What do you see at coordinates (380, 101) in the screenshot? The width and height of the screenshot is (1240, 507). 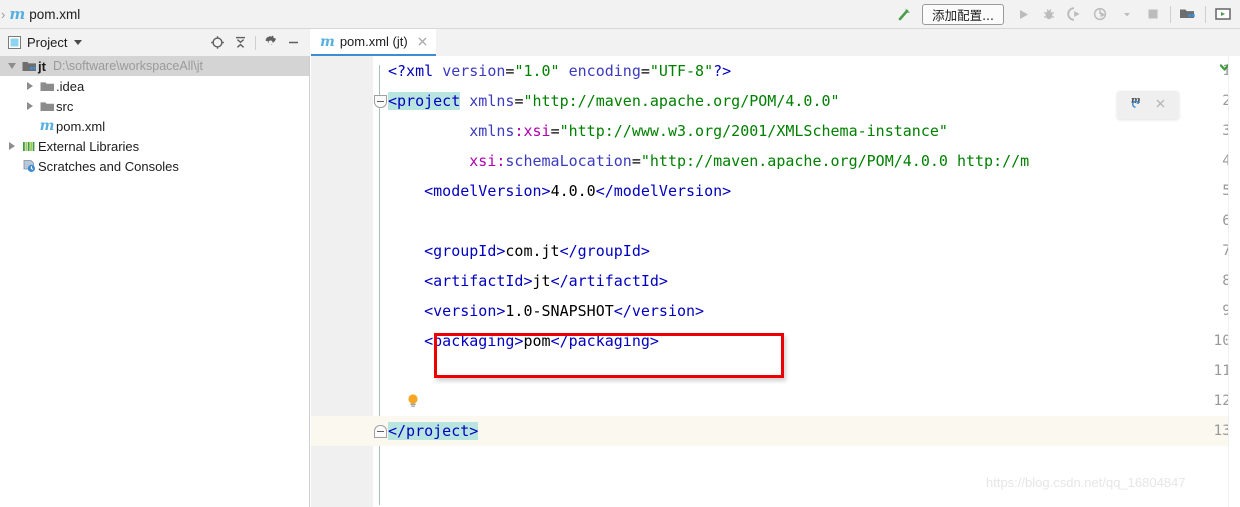 I see `fold-marker-open` at bounding box center [380, 101].